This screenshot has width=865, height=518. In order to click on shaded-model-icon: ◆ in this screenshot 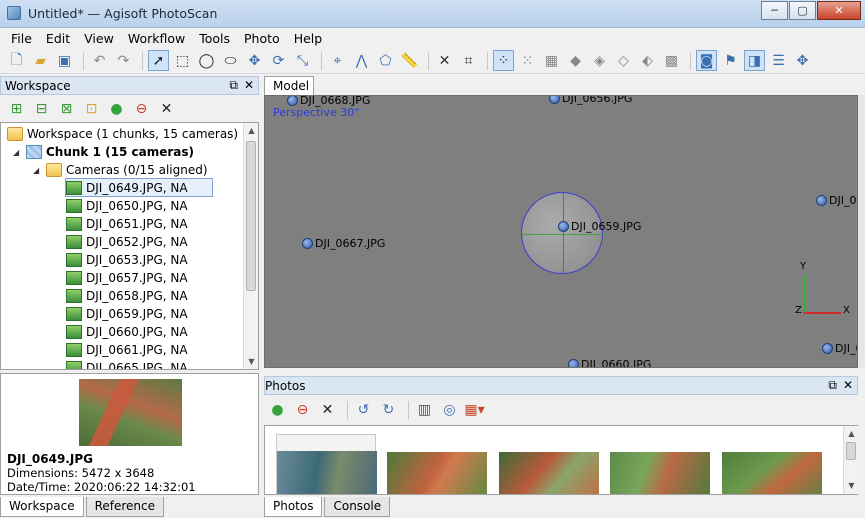, I will do `click(575, 60)`.